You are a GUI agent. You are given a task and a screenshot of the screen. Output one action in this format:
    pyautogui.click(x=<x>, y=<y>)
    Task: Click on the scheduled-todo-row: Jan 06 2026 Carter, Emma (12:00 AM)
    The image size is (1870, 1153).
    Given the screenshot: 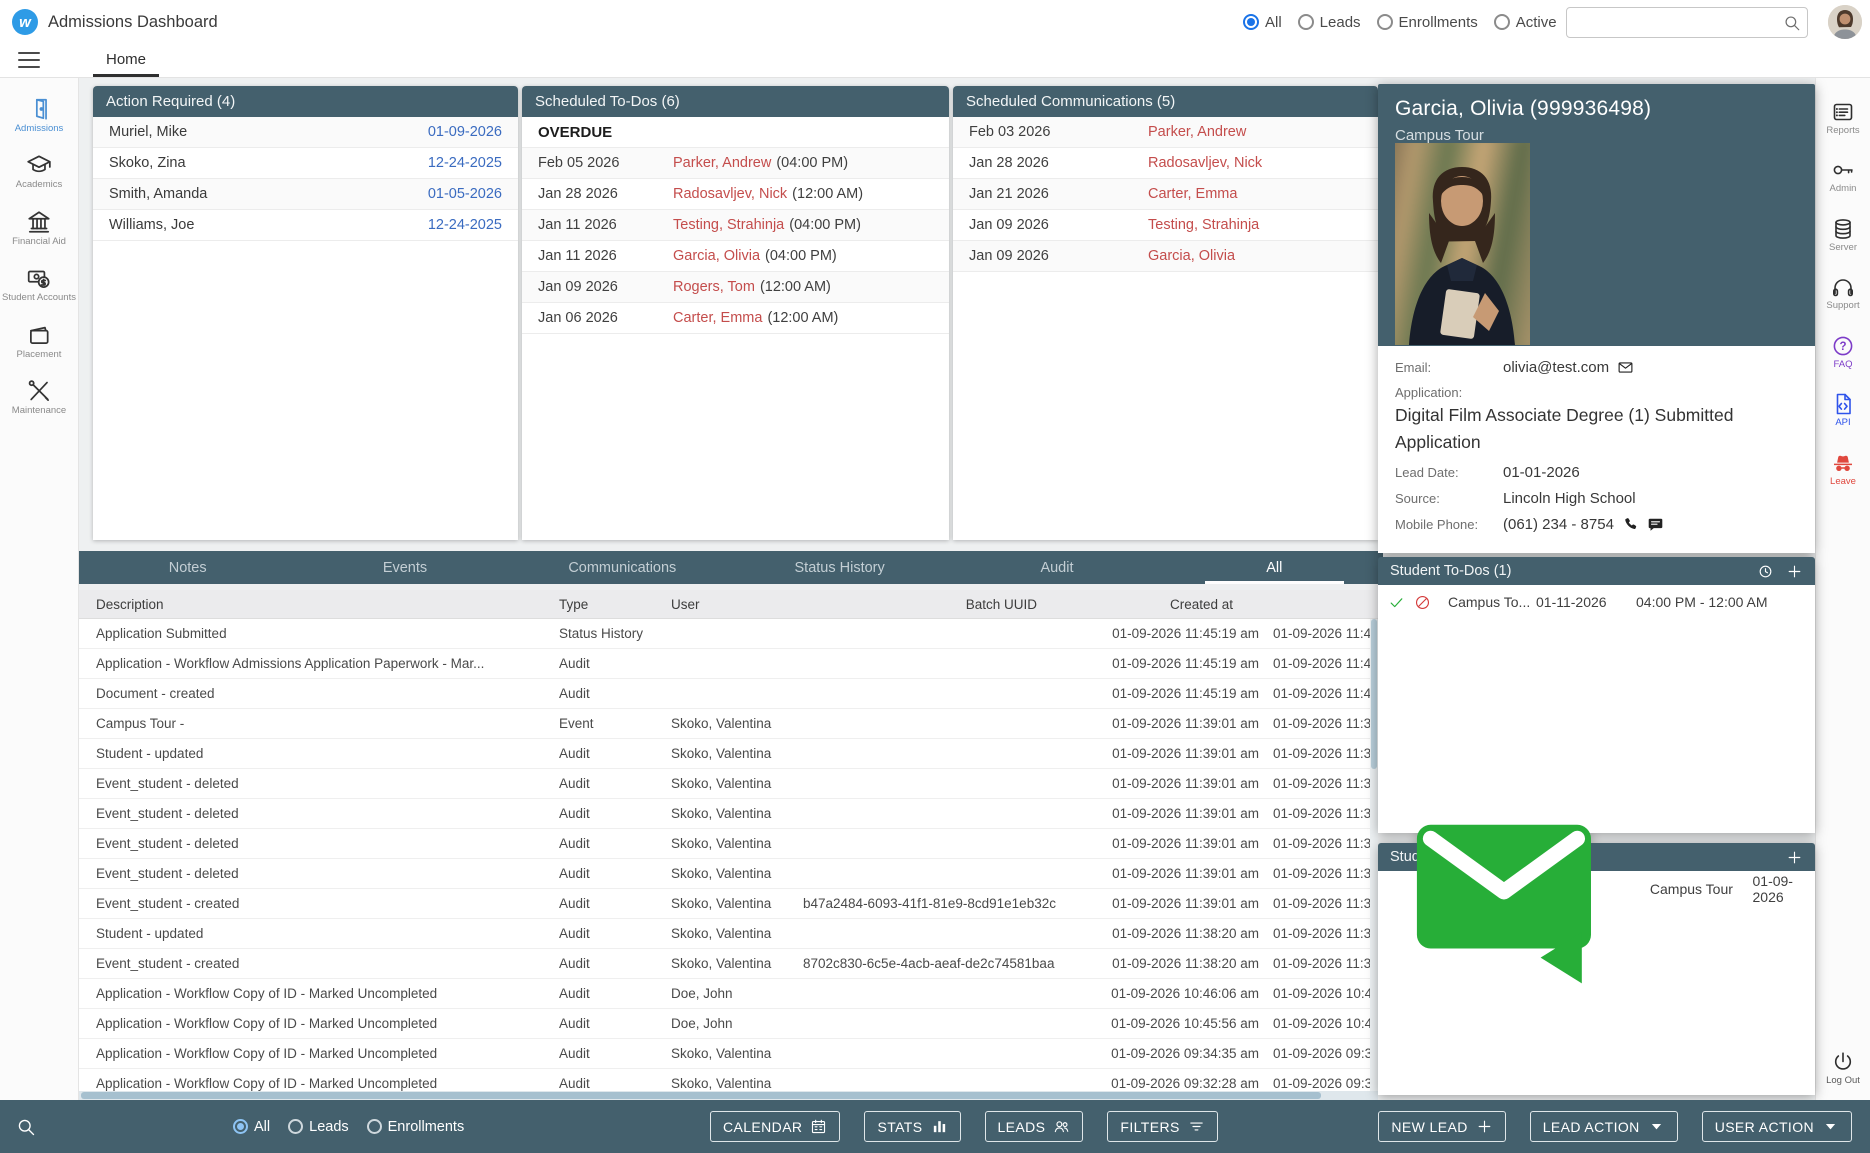 What is the action you would take?
    pyautogui.click(x=735, y=318)
    